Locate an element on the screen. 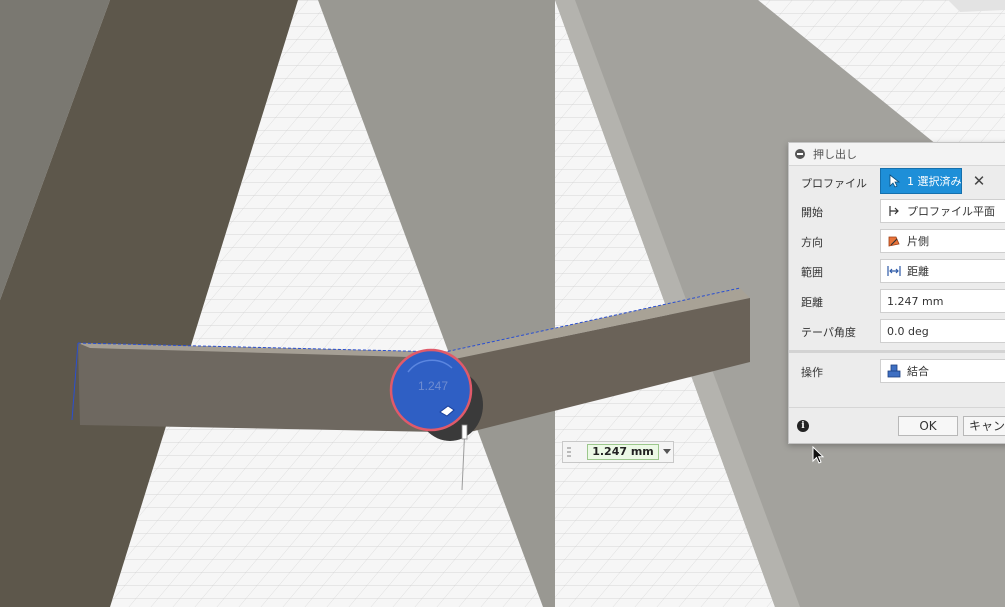 This screenshot has width=1005, height=607. extent-select: 距離 is located at coordinates (942, 271).